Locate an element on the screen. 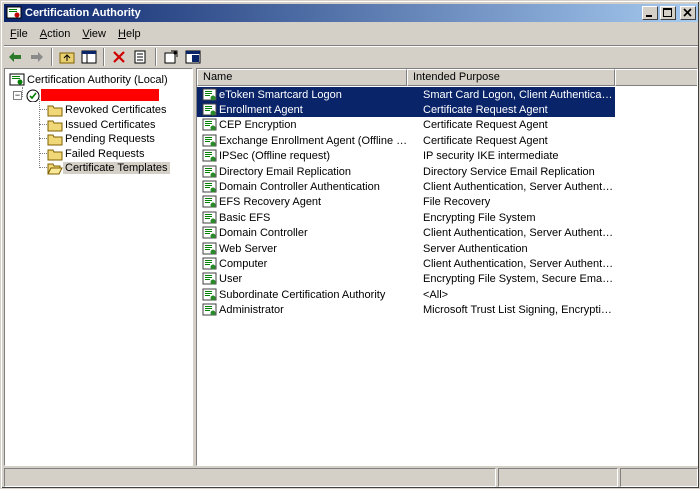  menu-view: View is located at coordinates (94, 34).